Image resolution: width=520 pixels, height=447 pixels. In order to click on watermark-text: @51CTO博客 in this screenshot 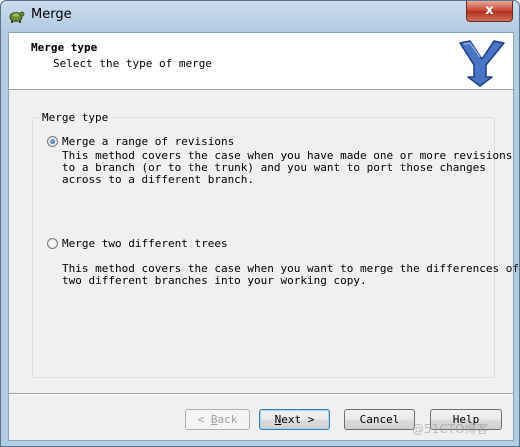, I will do `click(450, 429)`.